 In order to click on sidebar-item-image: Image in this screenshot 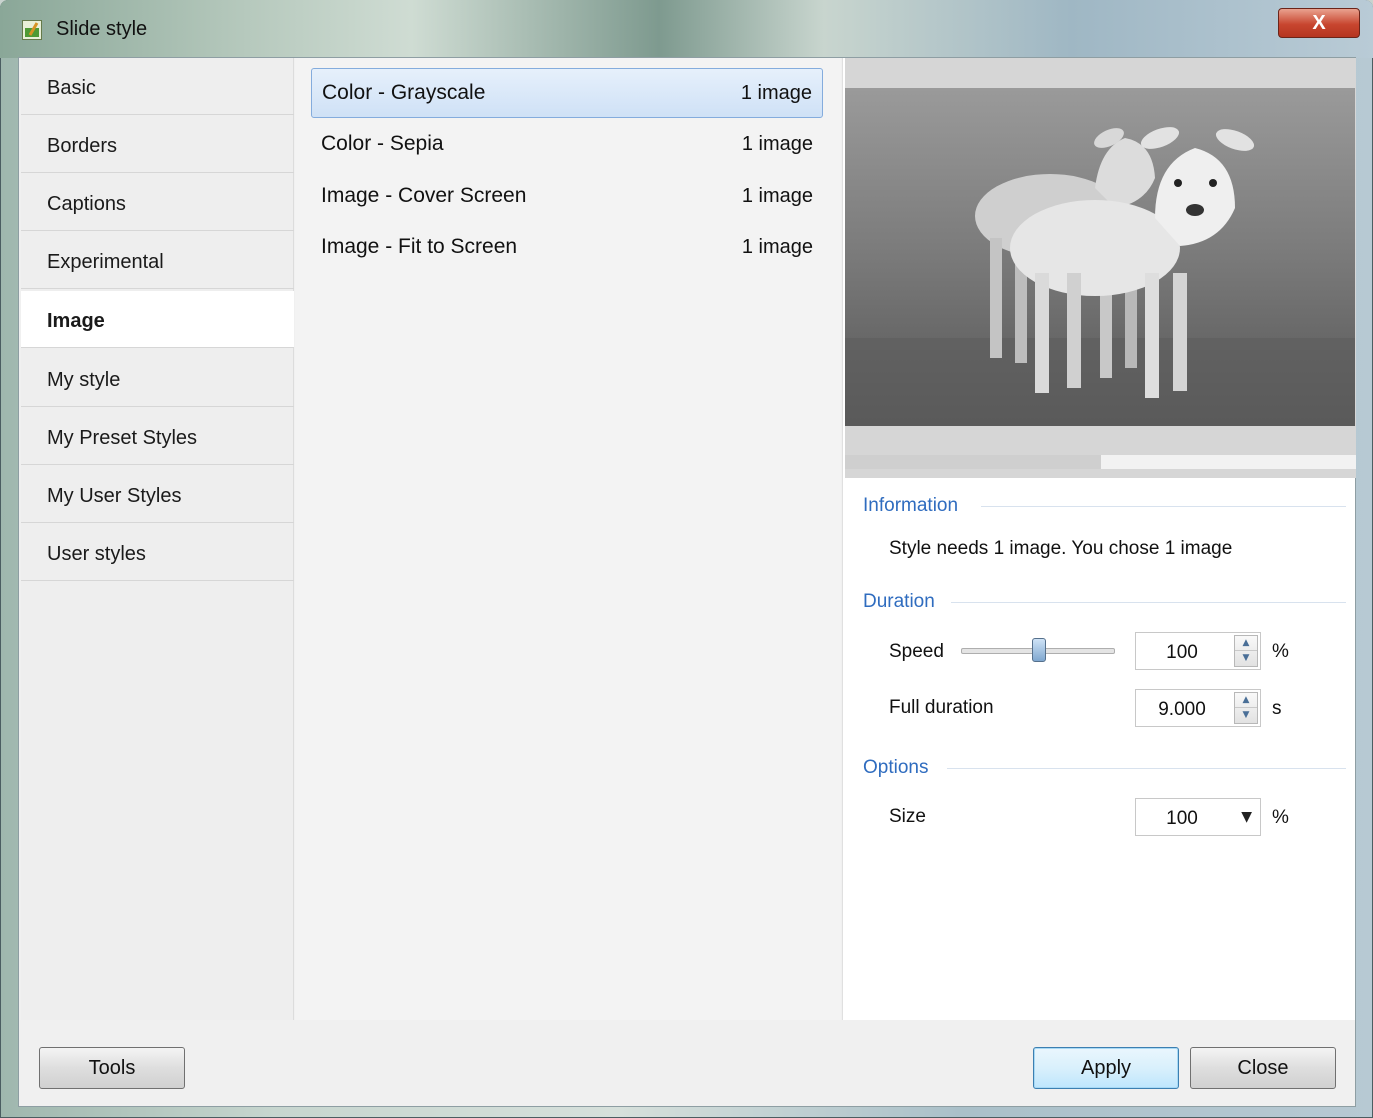, I will do `click(157, 319)`.